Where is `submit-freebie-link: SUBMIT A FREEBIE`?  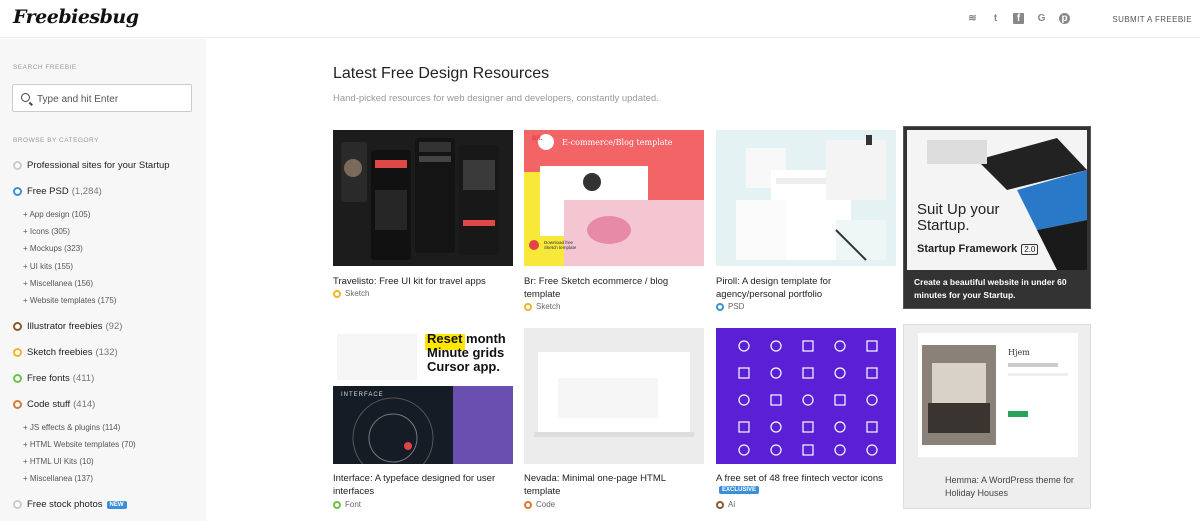
submit-freebie-link: SUBMIT A FREEBIE is located at coordinates (1152, 19).